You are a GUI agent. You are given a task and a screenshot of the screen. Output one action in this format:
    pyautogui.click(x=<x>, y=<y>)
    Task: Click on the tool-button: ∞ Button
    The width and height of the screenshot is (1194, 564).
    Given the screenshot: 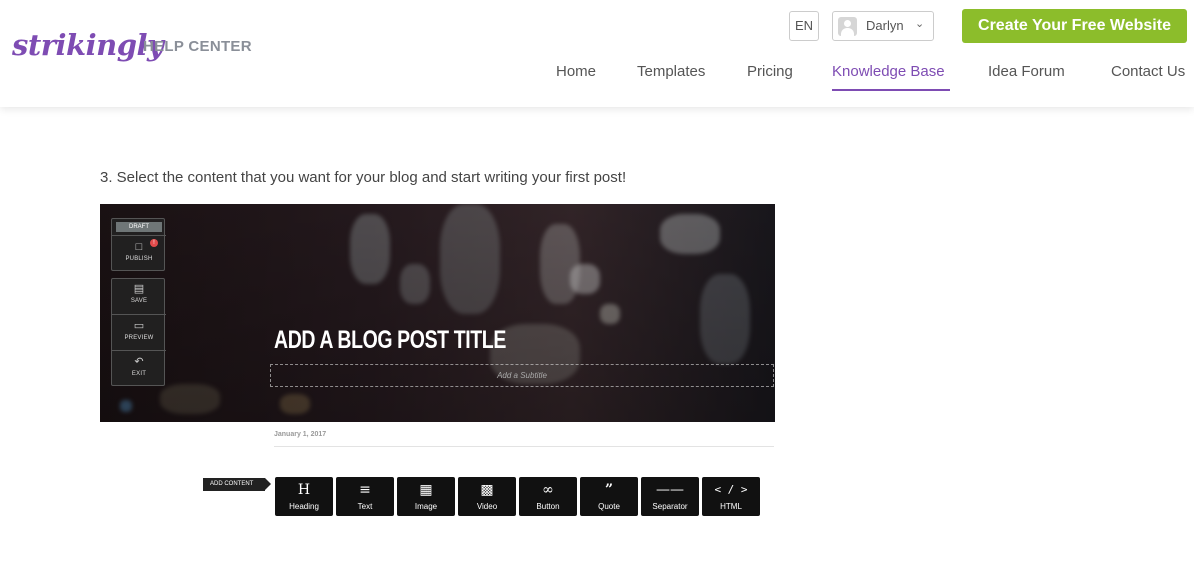 What is the action you would take?
    pyautogui.click(x=548, y=496)
    